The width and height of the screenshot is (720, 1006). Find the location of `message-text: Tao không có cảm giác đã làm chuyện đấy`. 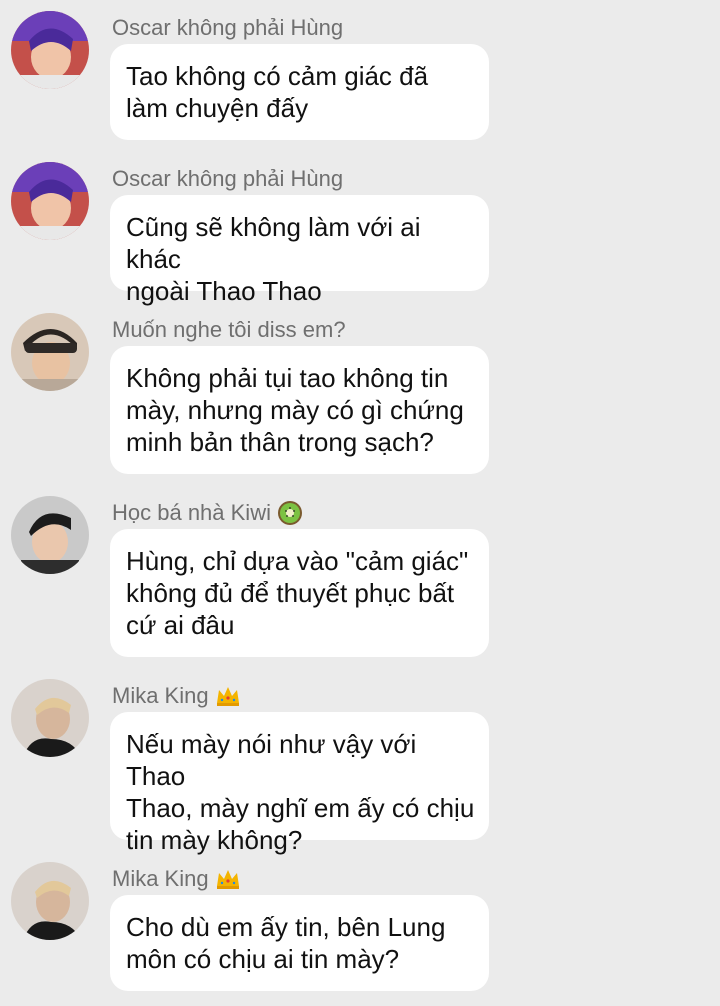

message-text: Tao không có cảm giác đã làm chuyện đấy is located at coordinates (277, 92).